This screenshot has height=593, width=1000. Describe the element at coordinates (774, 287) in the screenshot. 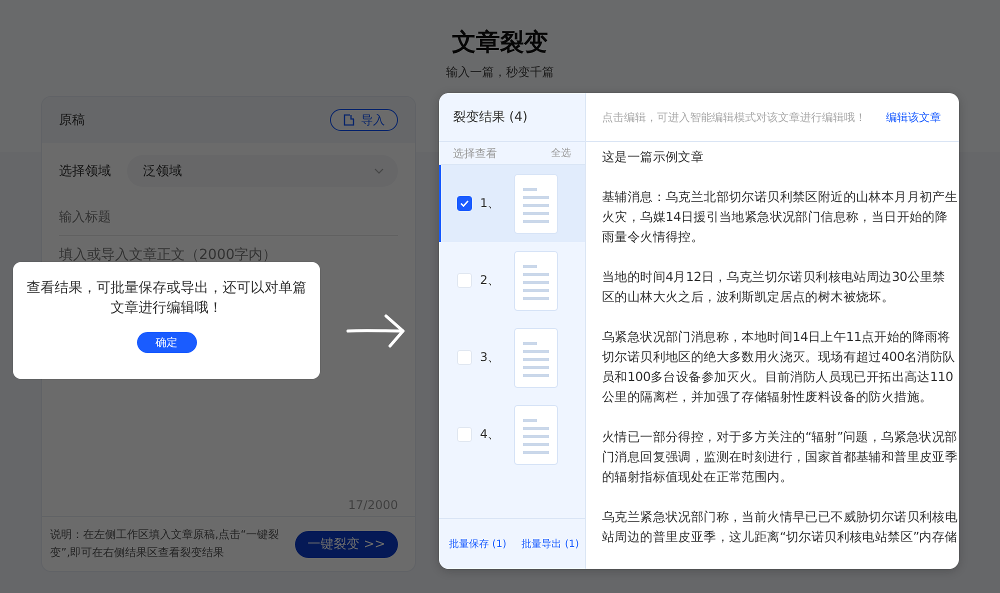

I see `article-paragraph: 当地的时间4月12日，乌克兰切尔诺贝利核电站周边30公里禁区的山林大火之后，波利斯凯定居点的树木被烧坏。` at that location.